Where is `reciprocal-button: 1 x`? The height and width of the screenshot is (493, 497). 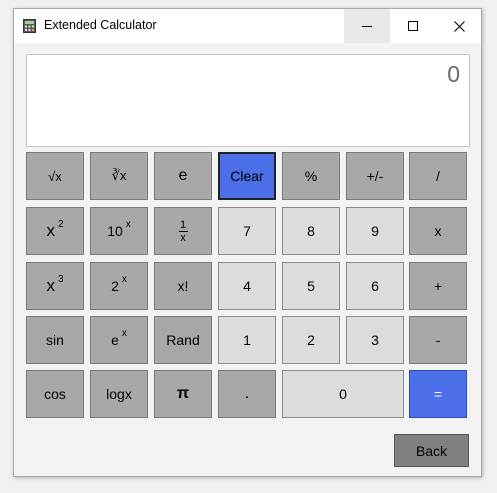
reciprocal-button: 1 x is located at coordinates (183, 231).